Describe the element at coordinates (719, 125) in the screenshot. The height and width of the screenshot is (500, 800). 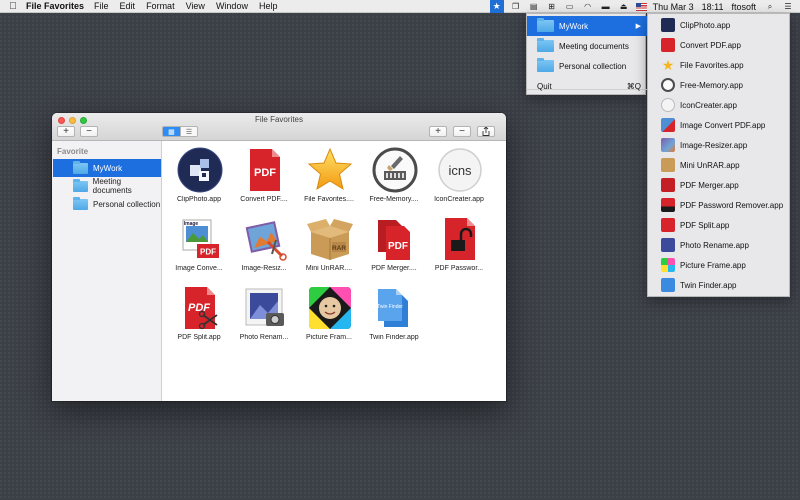
I see `submenu-item-image-convert-pdf: Image Convert PDF.app` at that location.